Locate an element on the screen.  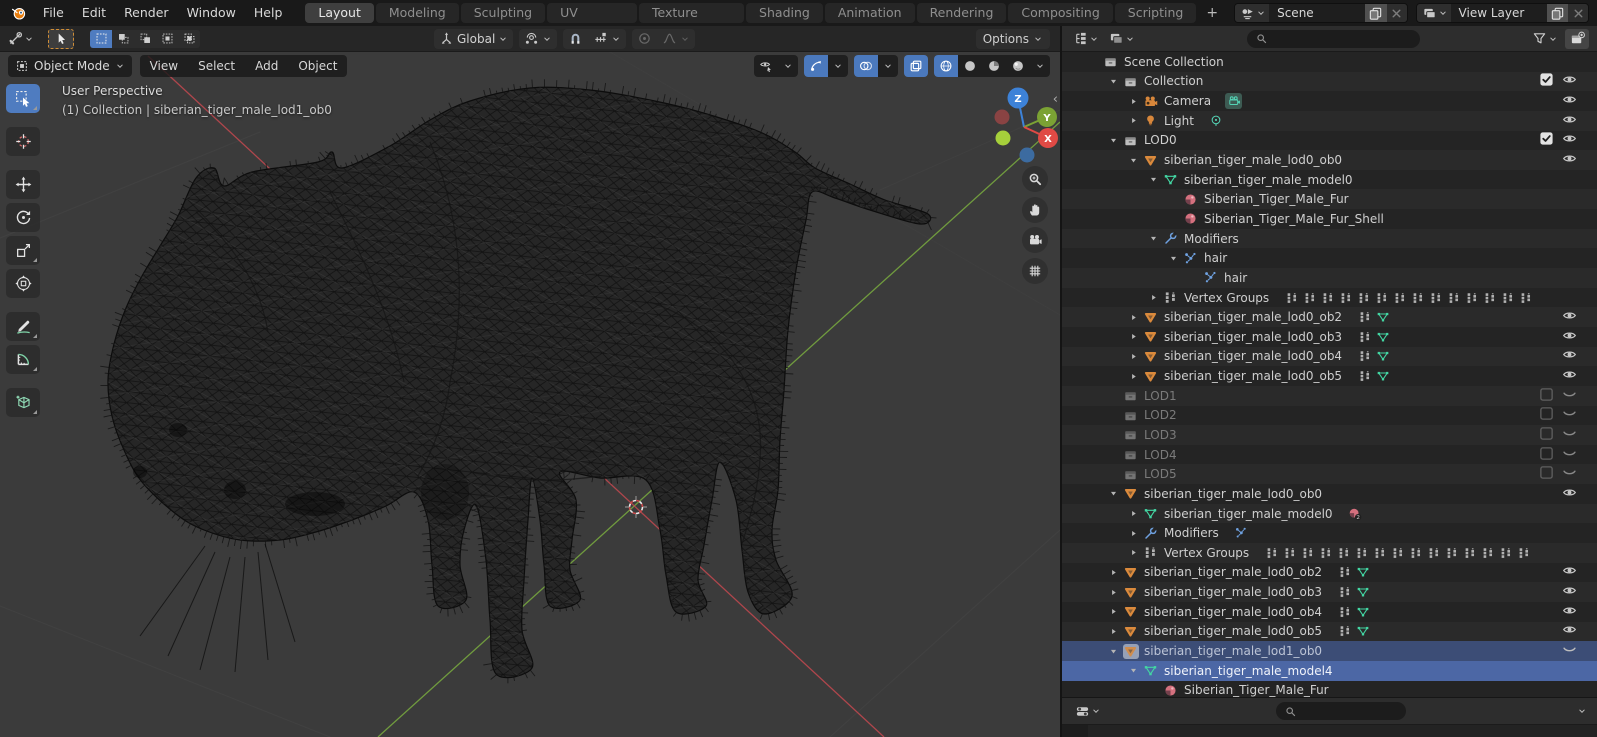
scene-duplicate-button is located at coordinates (1376, 13).